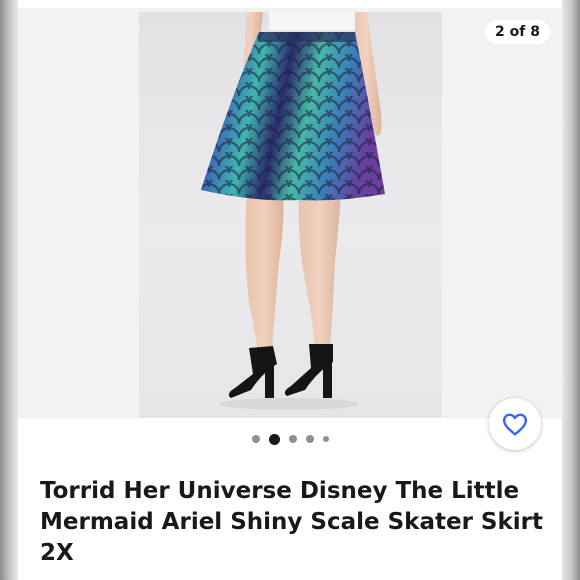 This screenshot has width=580, height=580. I want to click on image-pagination-dots, so click(290, 439).